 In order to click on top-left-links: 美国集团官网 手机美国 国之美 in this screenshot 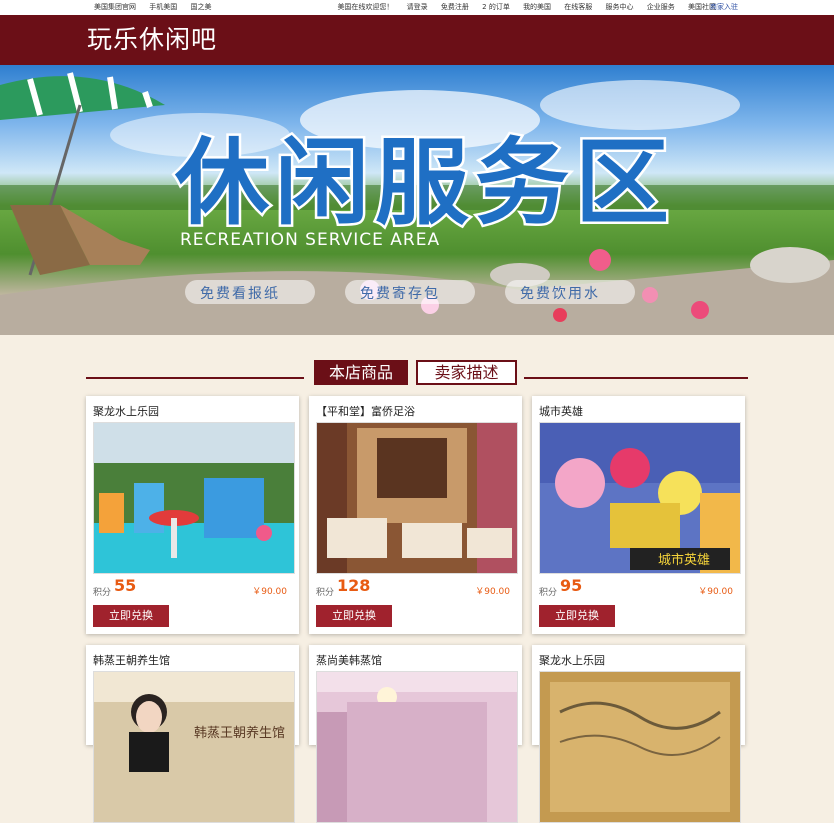, I will do `click(158, 7)`.